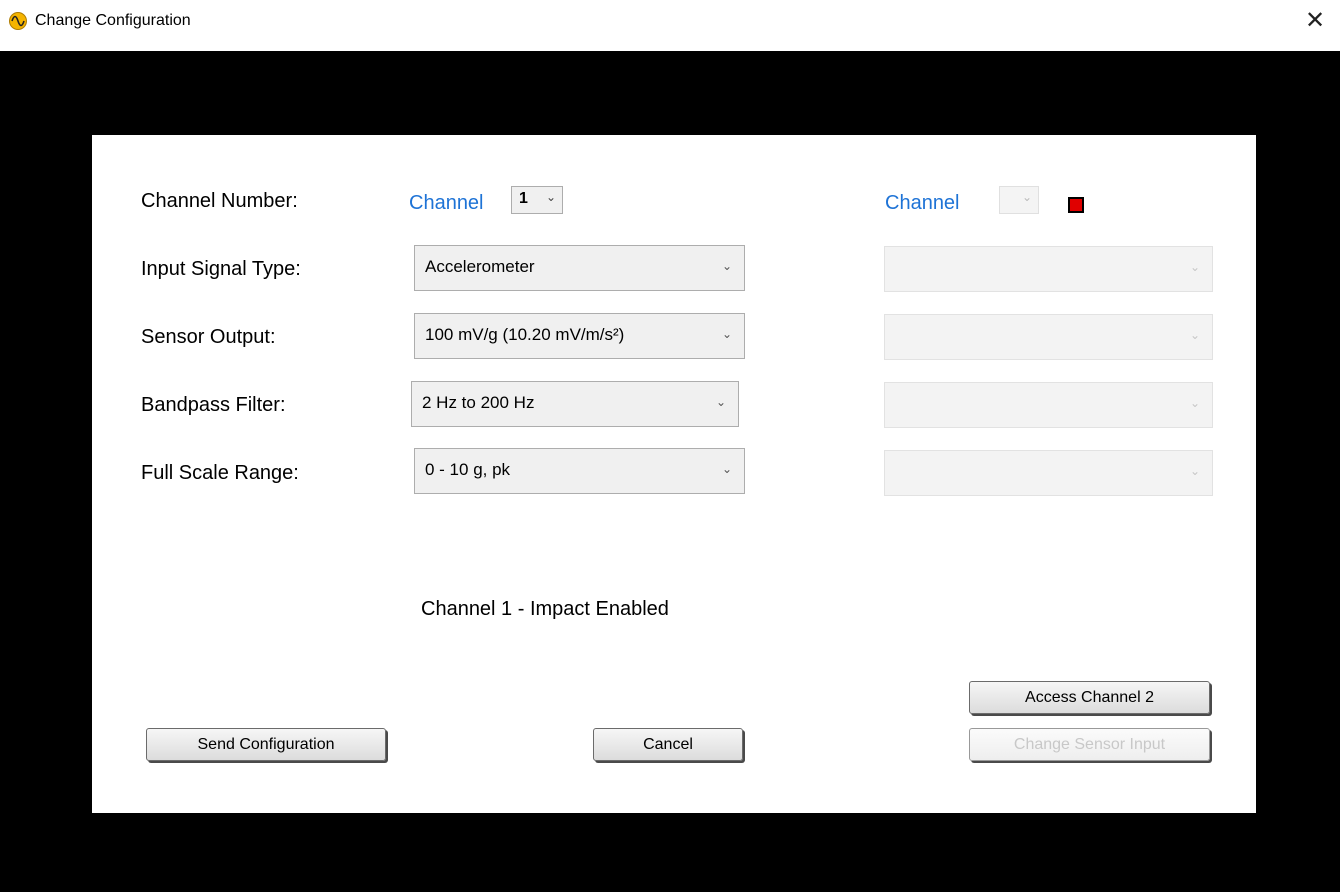  What do you see at coordinates (1076, 205) in the screenshot?
I see `status-indicator` at bounding box center [1076, 205].